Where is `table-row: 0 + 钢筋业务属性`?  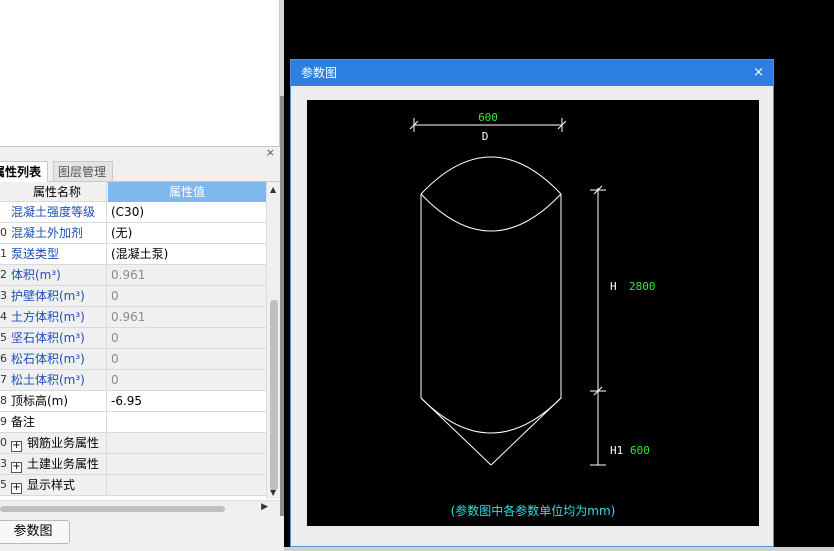 table-row: 0 + 钢筋业务属性 is located at coordinates (133, 443).